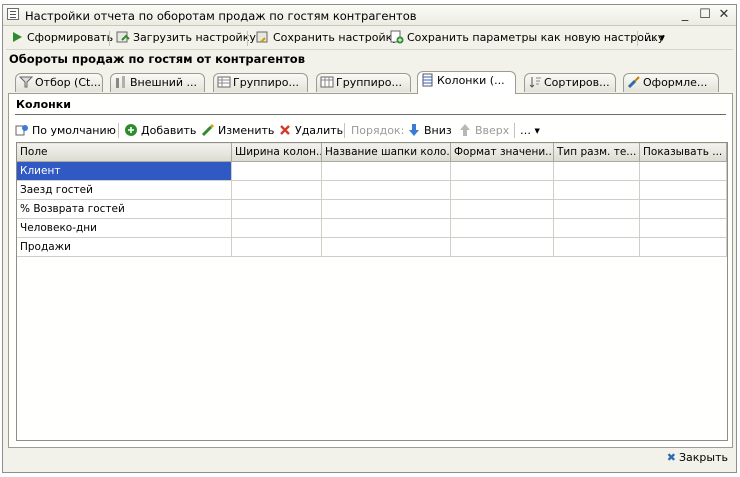 The image size is (740, 477). I want to click on cell-field: Заезд гостей, so click(124, 190).